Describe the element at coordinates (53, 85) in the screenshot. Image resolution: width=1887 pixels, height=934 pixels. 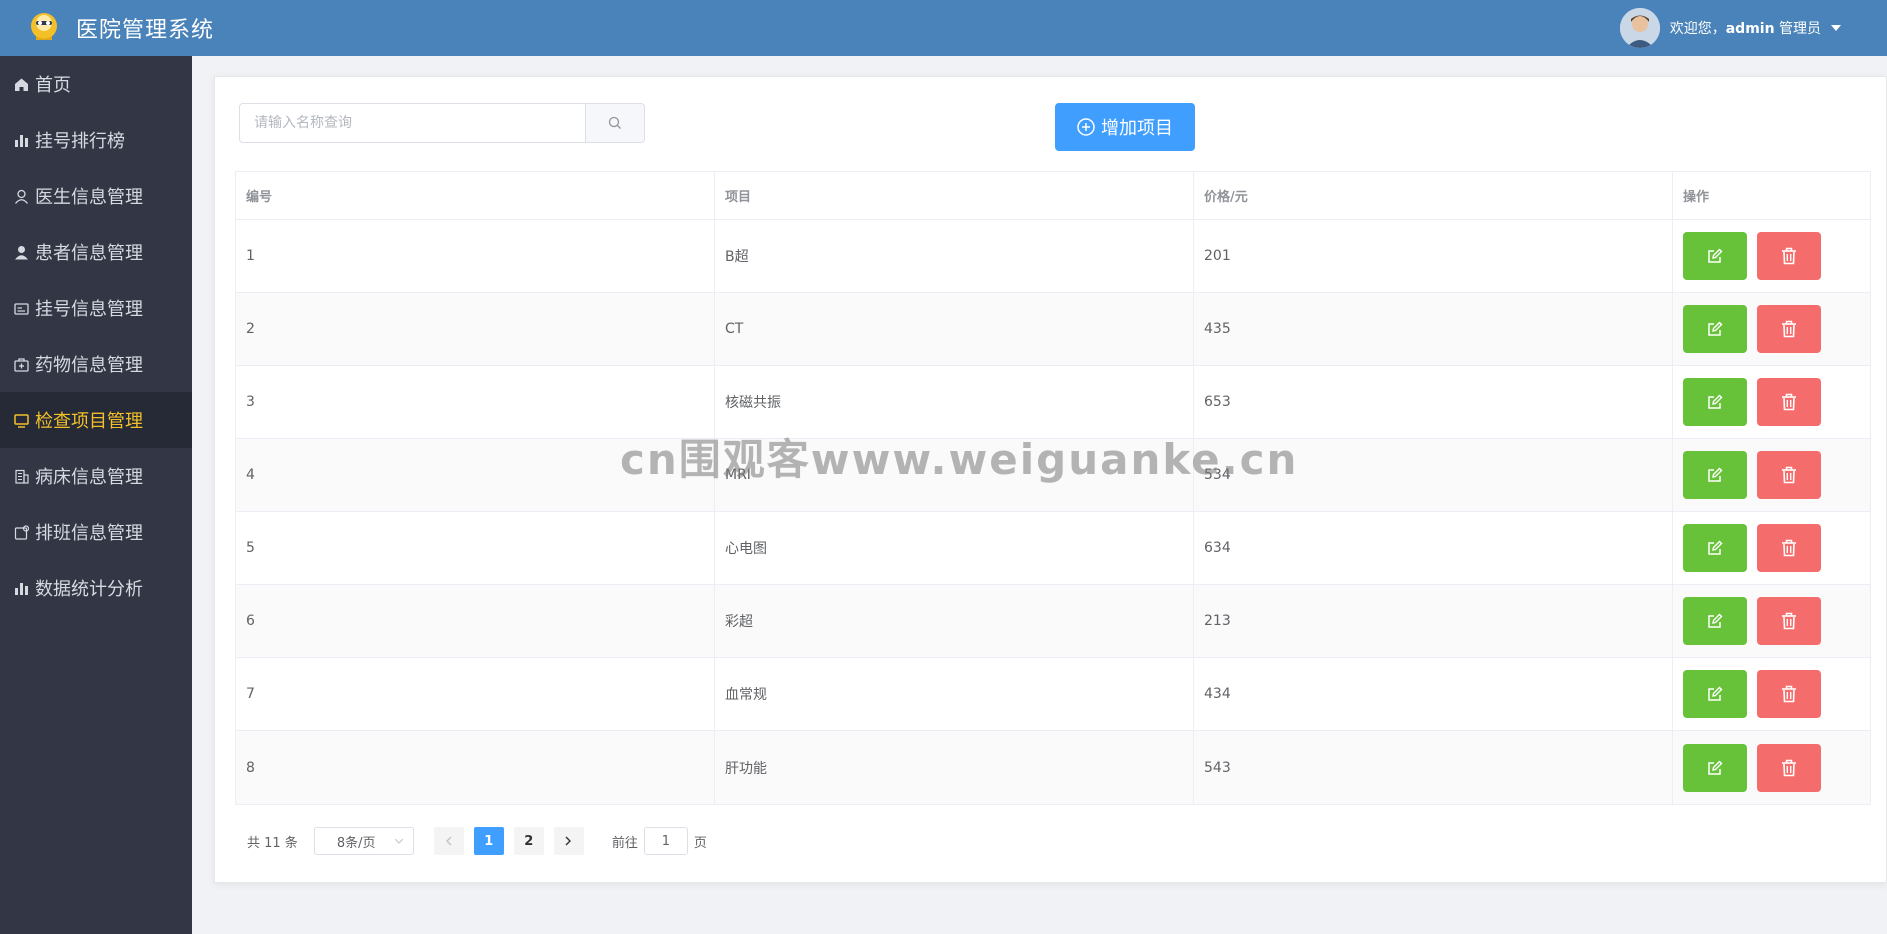
I see `sidebar-item-label: 首页` at that location.